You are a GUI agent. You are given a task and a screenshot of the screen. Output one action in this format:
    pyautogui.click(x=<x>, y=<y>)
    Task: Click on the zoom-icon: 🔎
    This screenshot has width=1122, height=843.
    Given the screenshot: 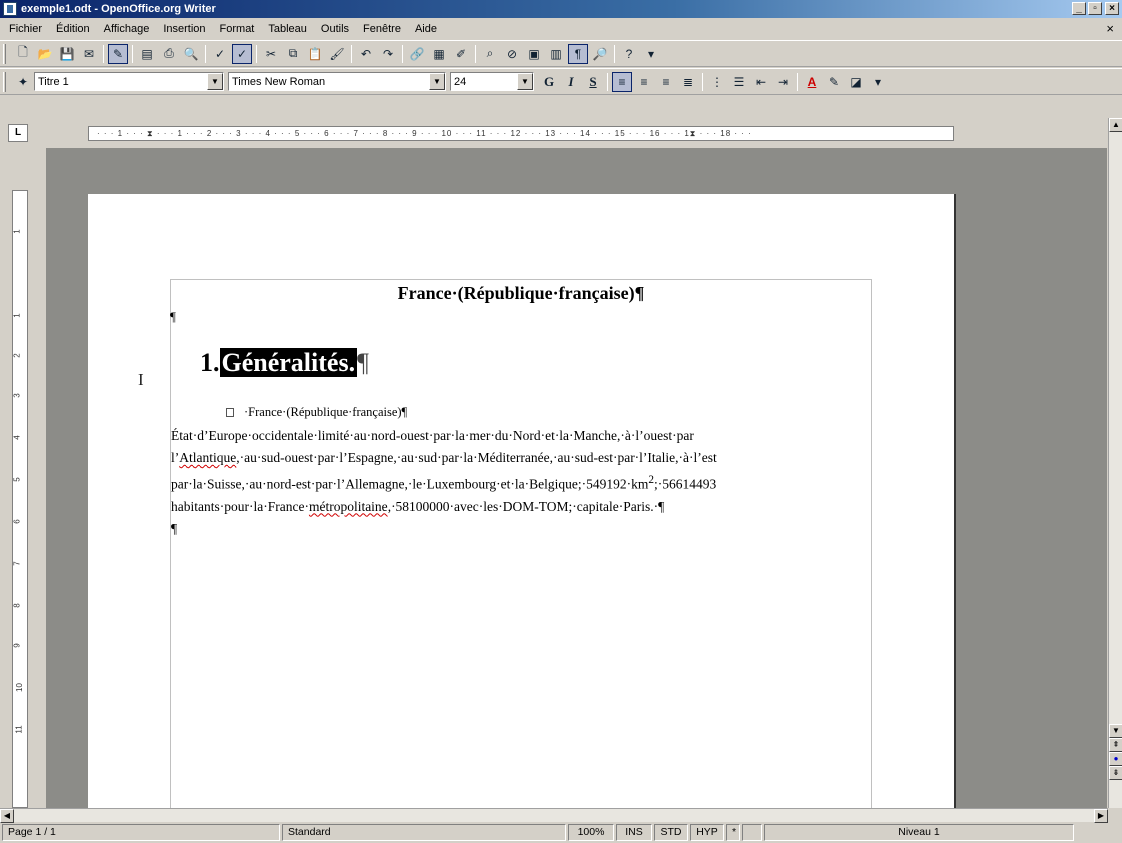 What is the action you would take?
    pyautogui.click(x=600, y=54)
    